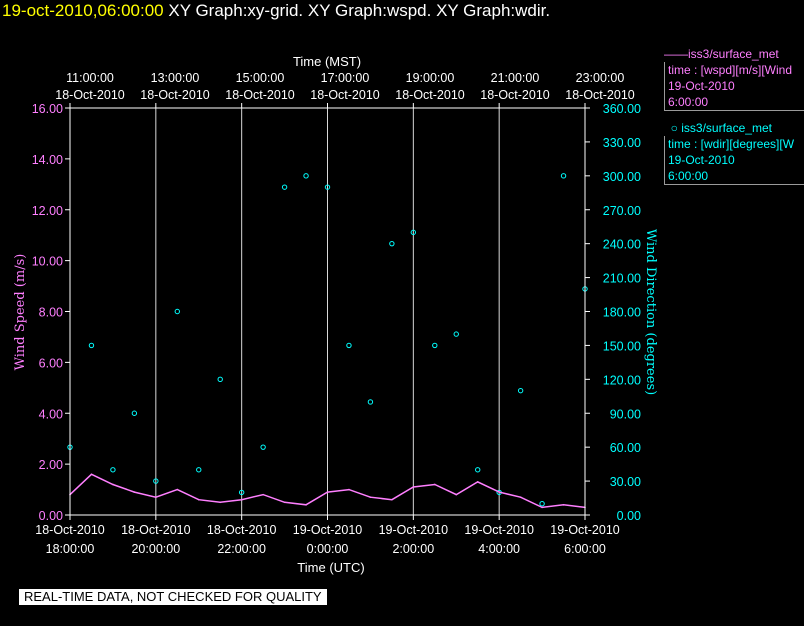  Describe the element at coordinates (515, 78) in the screenshot. I see `top-tick-time: 21:00:00` at that location.